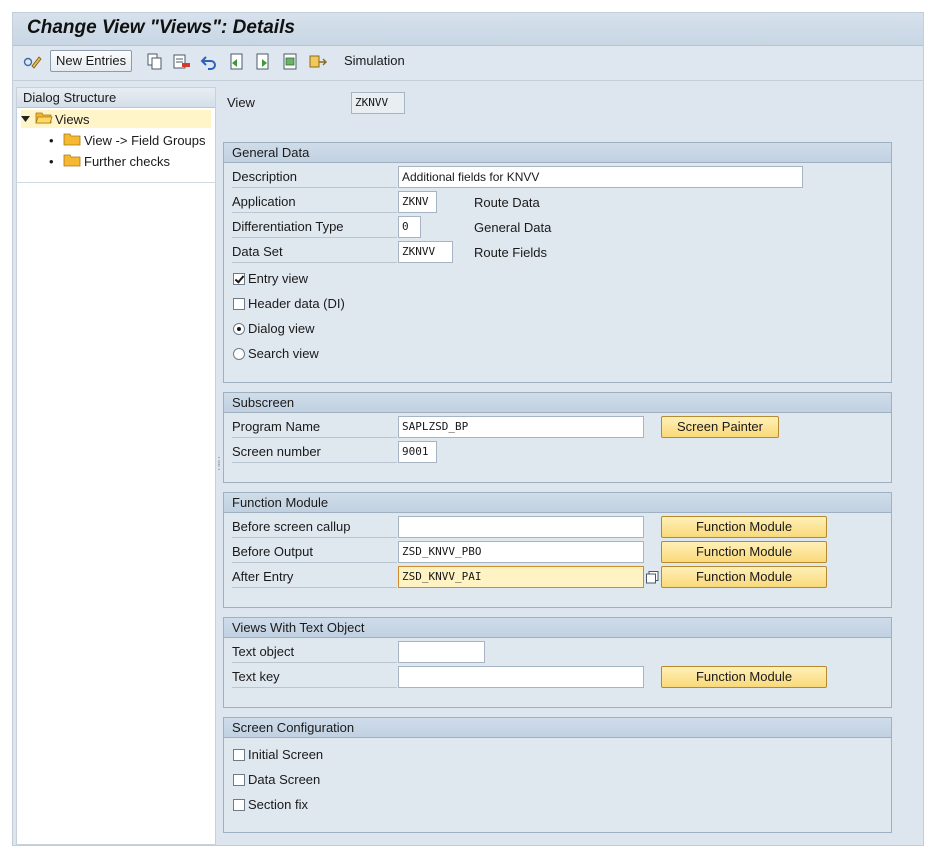 Image resolution: width=938 pixels, height=857 pixels. I want to click on radio-selected-icon, so click(239, 328).